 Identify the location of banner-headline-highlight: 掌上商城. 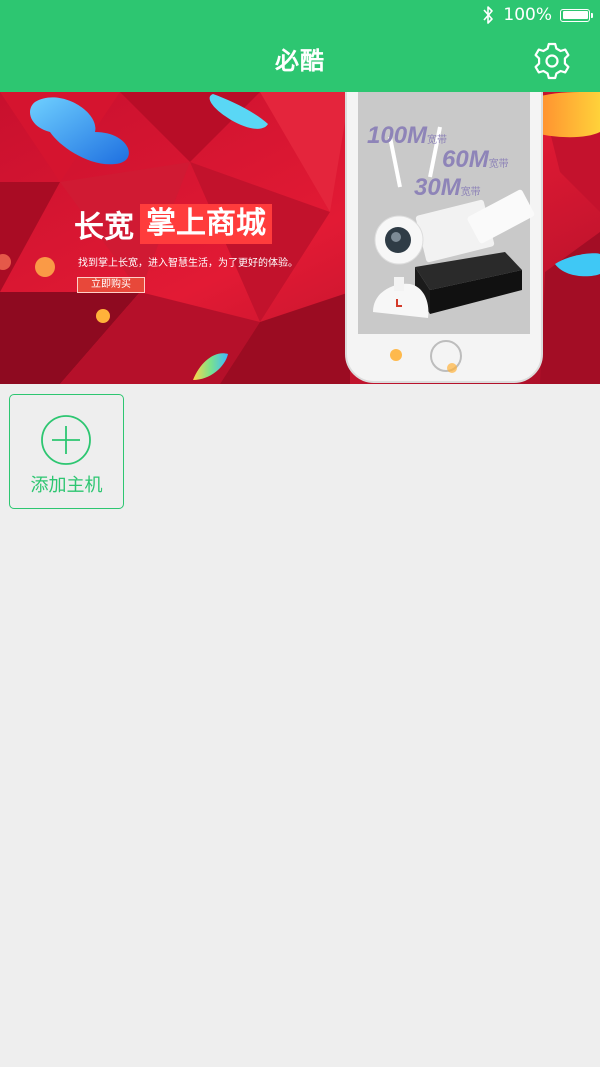
(206, 224).